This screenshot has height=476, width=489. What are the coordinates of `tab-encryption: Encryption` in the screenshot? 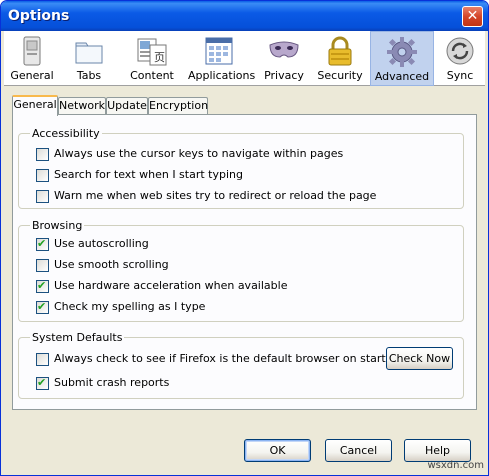 It's located at (178, 106).